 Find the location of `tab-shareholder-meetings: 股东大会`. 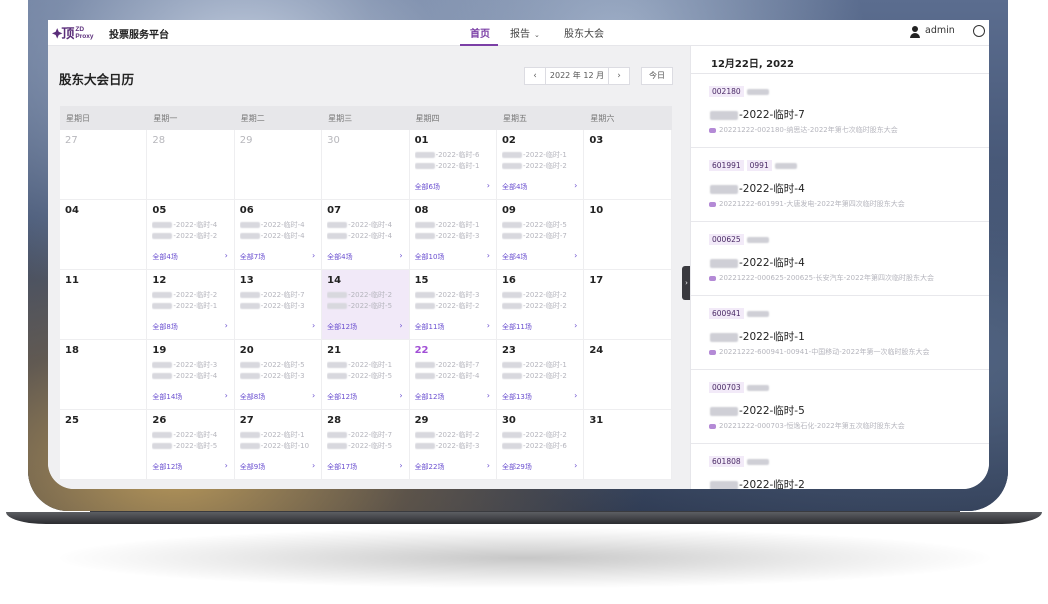

tab-shareholder-meetings: 股东大会 is located at coordinates (584, 32).